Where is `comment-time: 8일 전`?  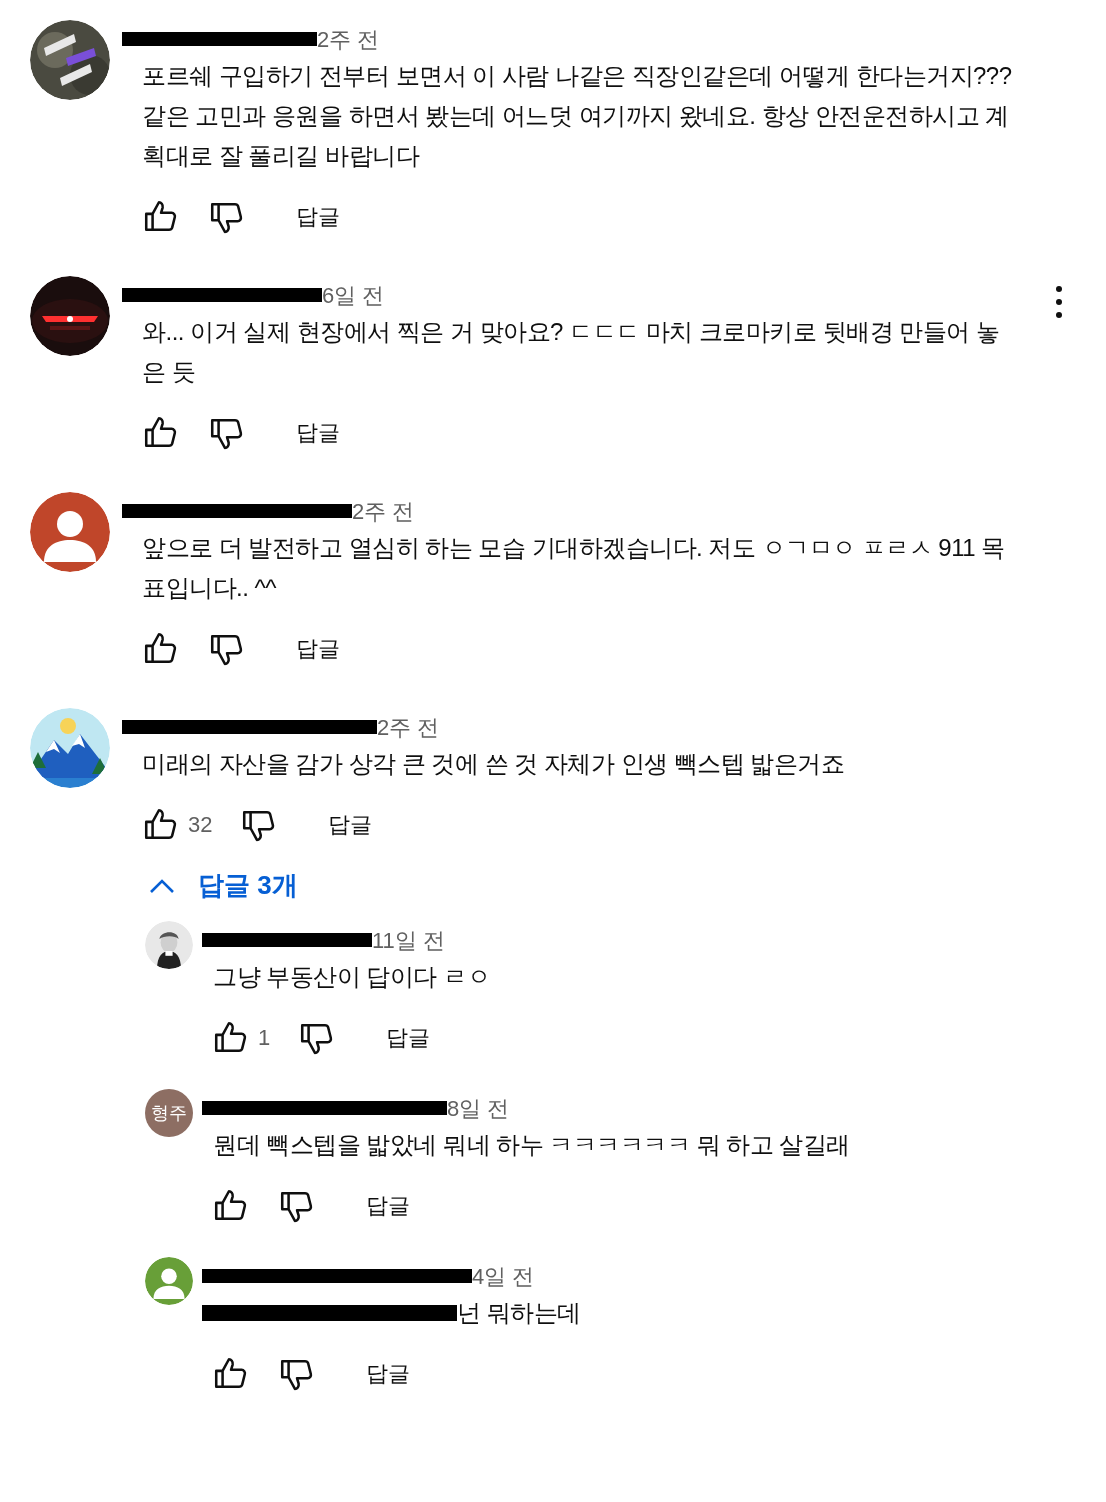
comment-time: 8일 전 is located at coordinates (478, 1108).